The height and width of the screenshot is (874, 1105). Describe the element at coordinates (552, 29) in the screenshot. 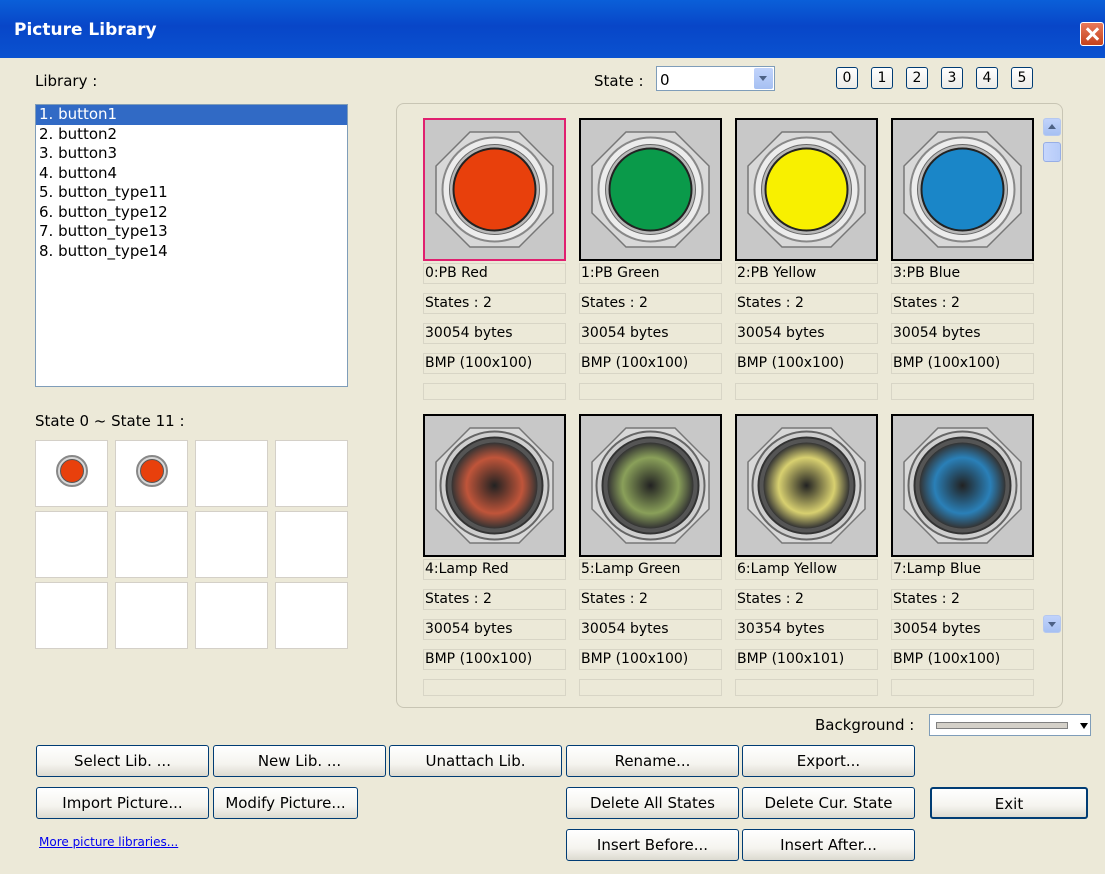

I see `title-bar: Picture Library` at that location.